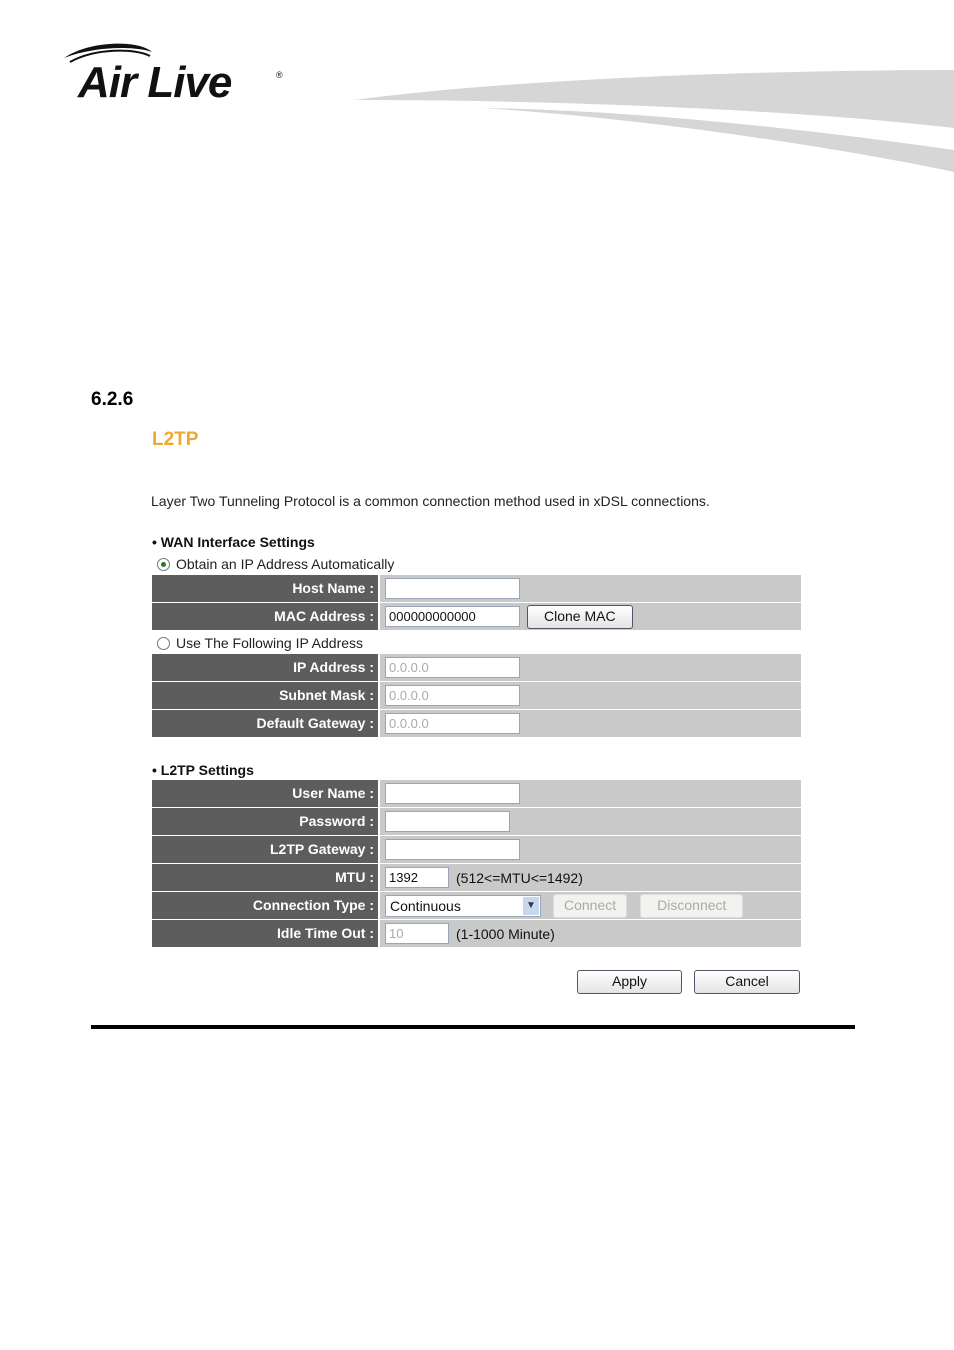  What do you see at coordinates (265, 588) in the screenshot?
I see `host-name-label: Host Name :` at bounding box center [265, 588].